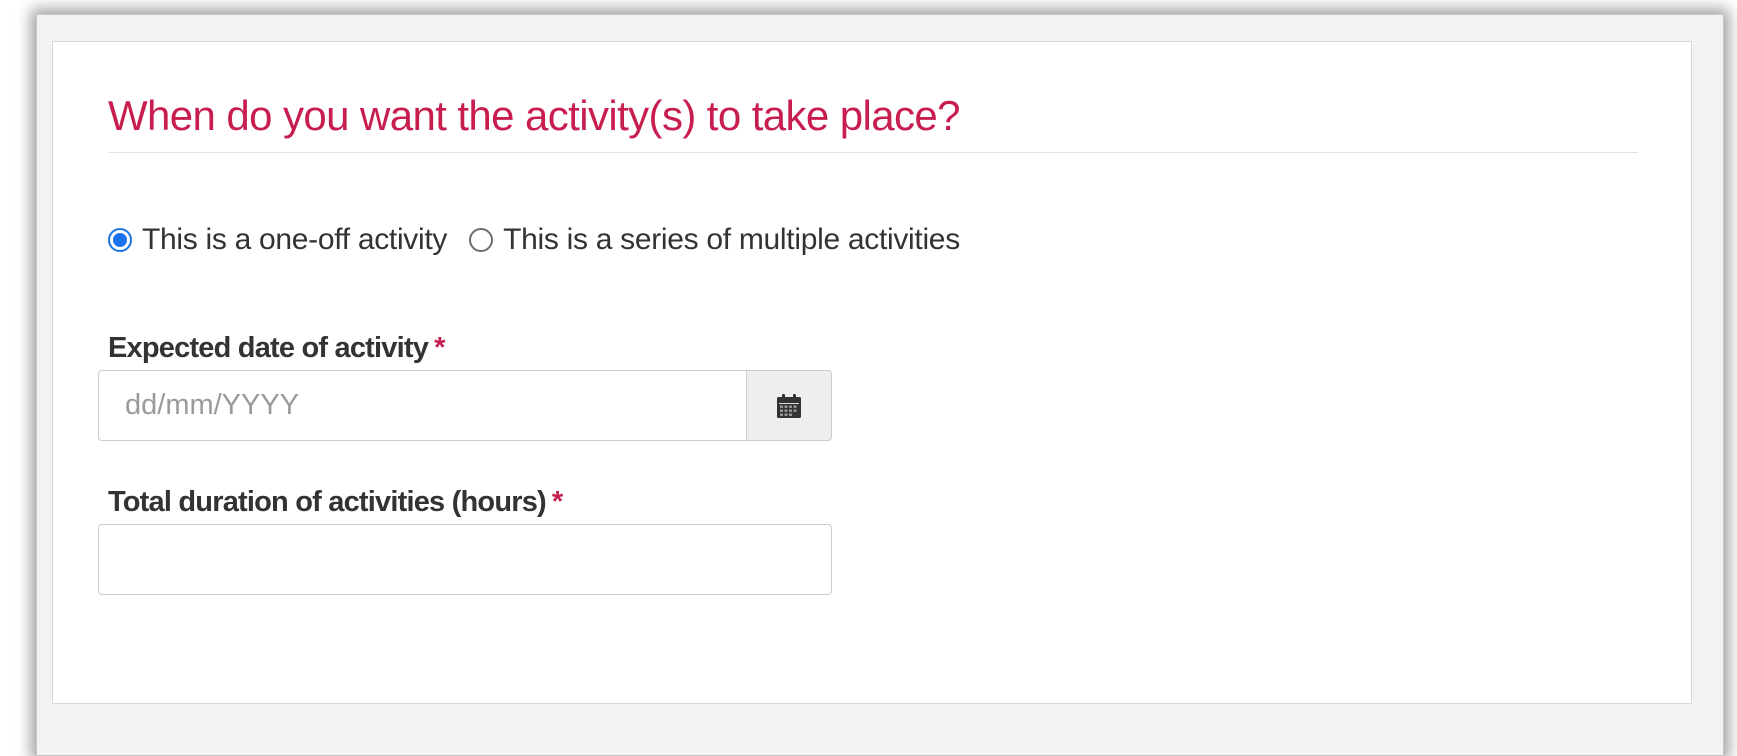  What do you see at coordinates (295, 239) in the screenshot?
I see `one-off-activity-label: This is a one-off activity` at bounding box center [295, 239].